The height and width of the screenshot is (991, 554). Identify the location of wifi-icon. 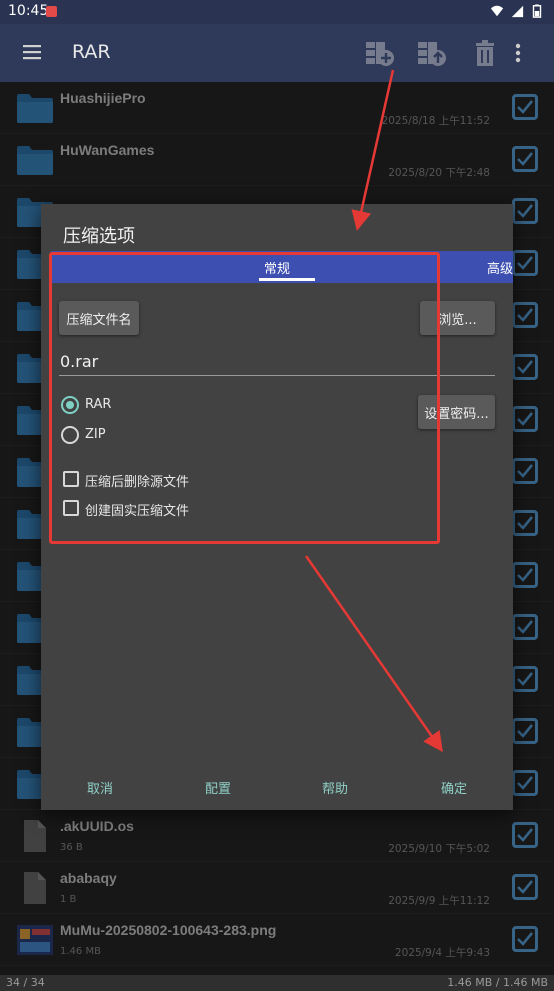
(497, 11).